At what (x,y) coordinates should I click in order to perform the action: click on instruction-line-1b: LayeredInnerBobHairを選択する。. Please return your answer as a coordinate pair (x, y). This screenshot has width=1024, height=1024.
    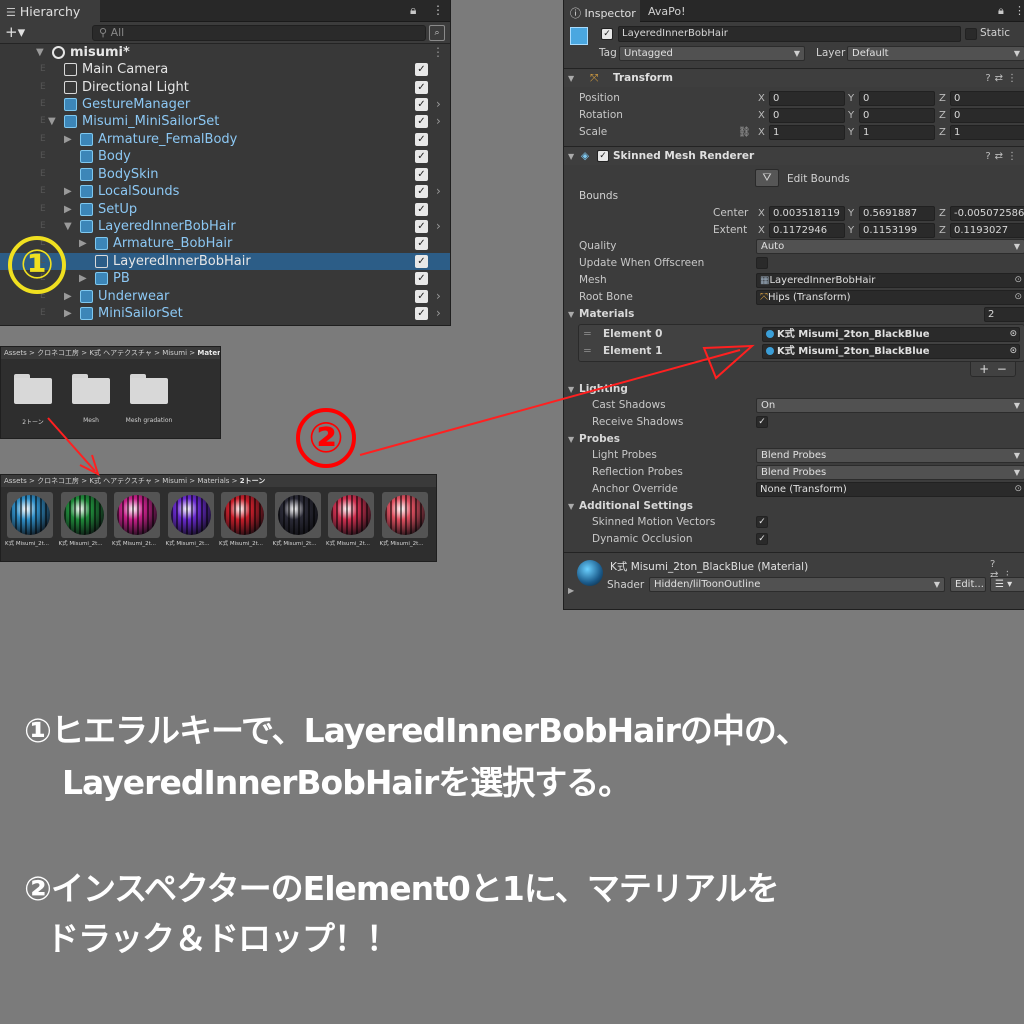
    Looking at the image, I should click on (346, 782).